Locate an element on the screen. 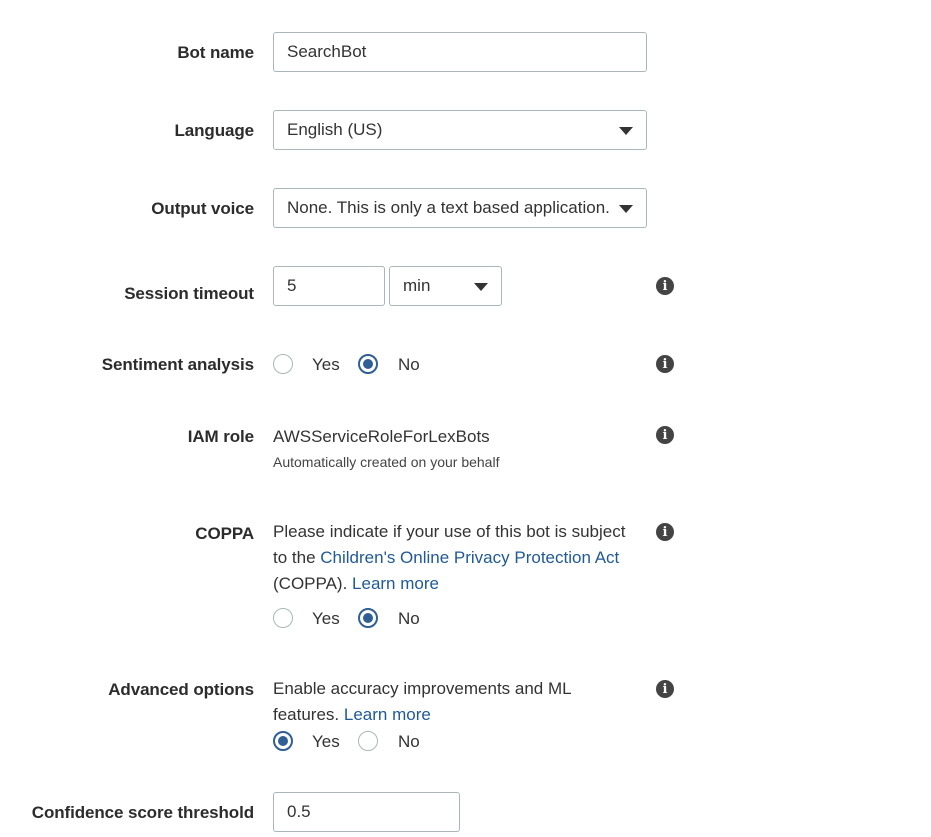 This screenshot has width=931, height=837. session-timeout-label: Session timeout is located at coordinates (189, 293).